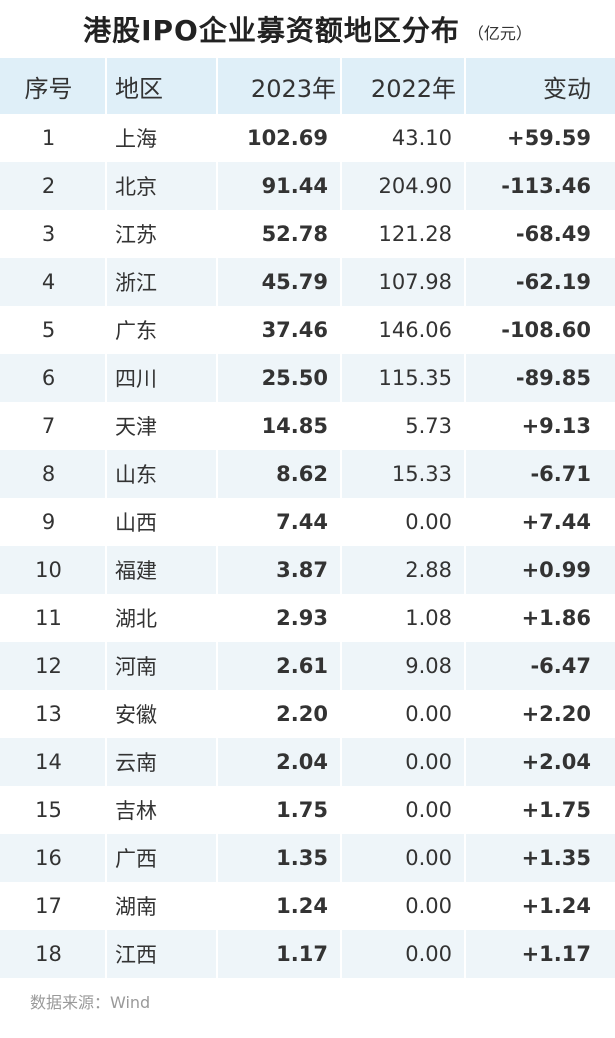 The image size is (615, 1038). Describe the element at coordinates (307, 378) in the screenshot. I see `table-row: 6 四川 25.50 115.35 -89.85` at that location.